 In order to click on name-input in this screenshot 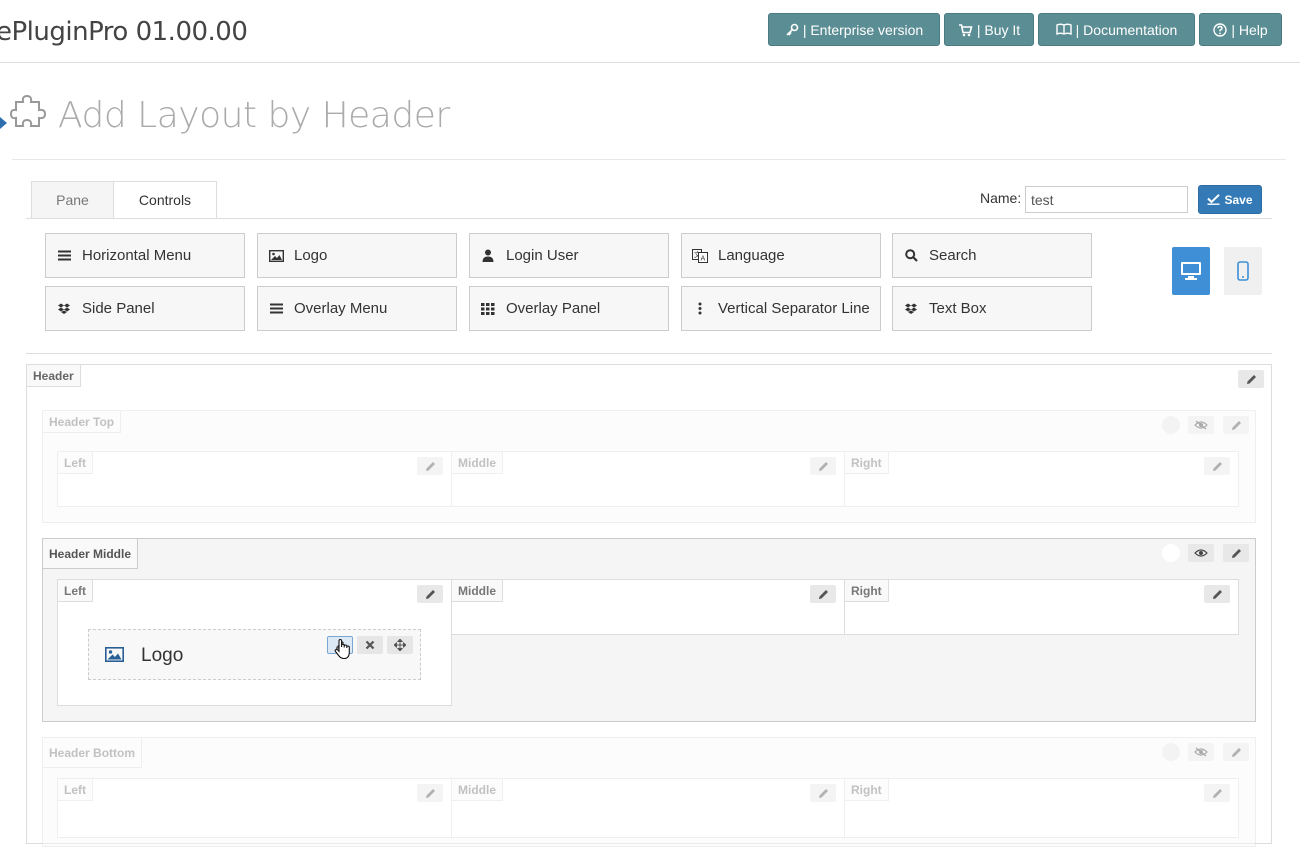, I will do `click(1106, 199)`.